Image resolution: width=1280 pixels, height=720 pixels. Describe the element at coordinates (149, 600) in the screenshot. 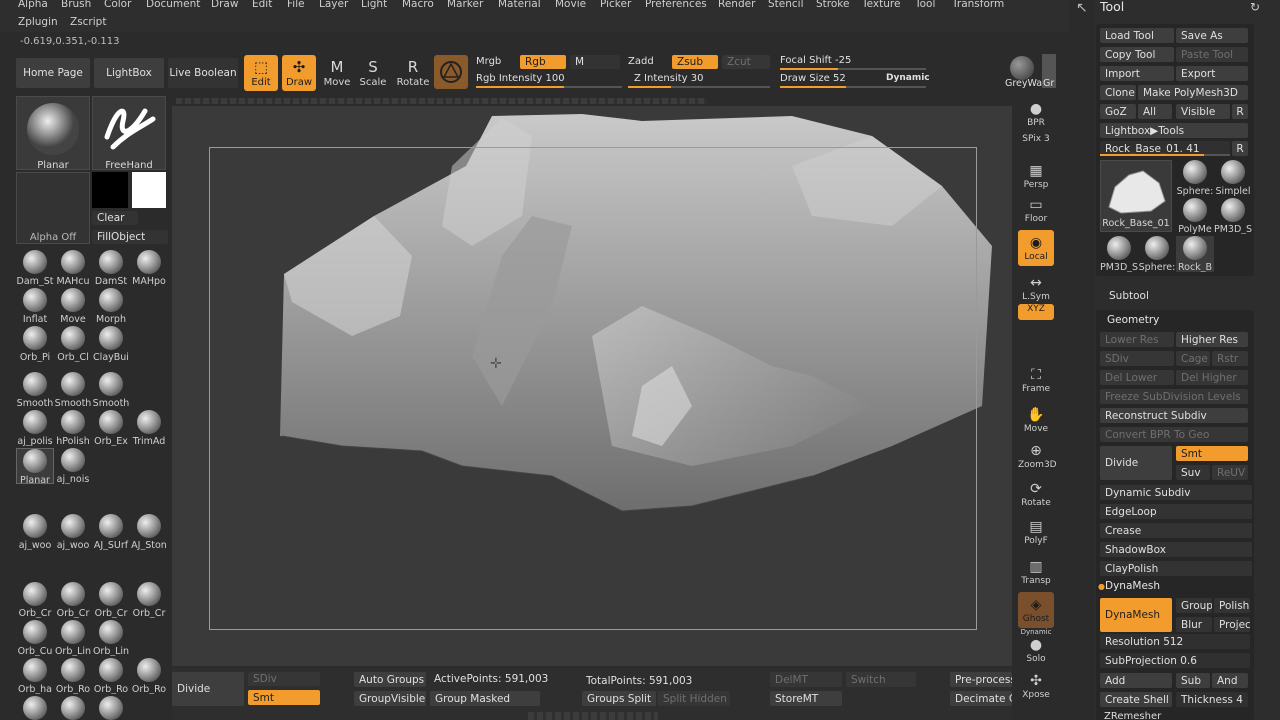

I see `brush-7-3: Orb_Cr` at that location.